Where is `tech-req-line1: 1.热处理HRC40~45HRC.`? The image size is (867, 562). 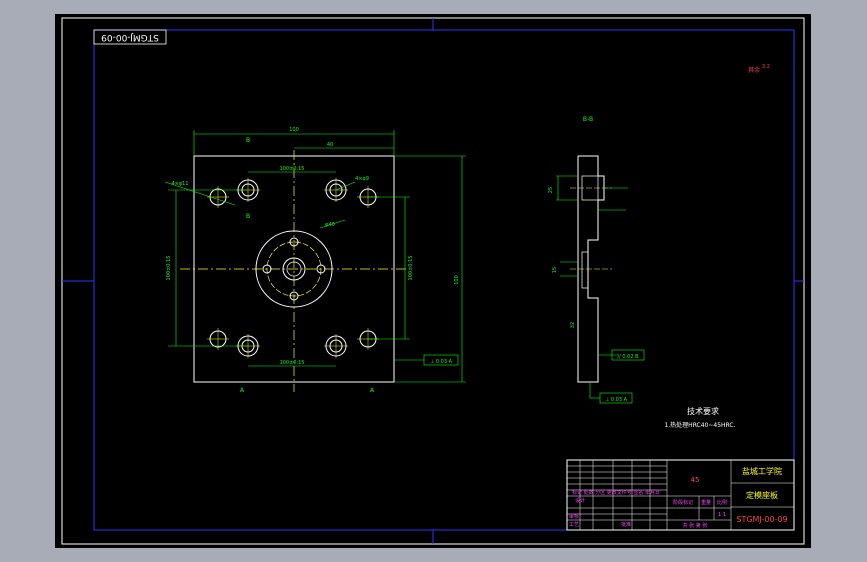
tech-req-line1: 1.热处理HRC40~45HRC. is located at coordinates (699, 425).